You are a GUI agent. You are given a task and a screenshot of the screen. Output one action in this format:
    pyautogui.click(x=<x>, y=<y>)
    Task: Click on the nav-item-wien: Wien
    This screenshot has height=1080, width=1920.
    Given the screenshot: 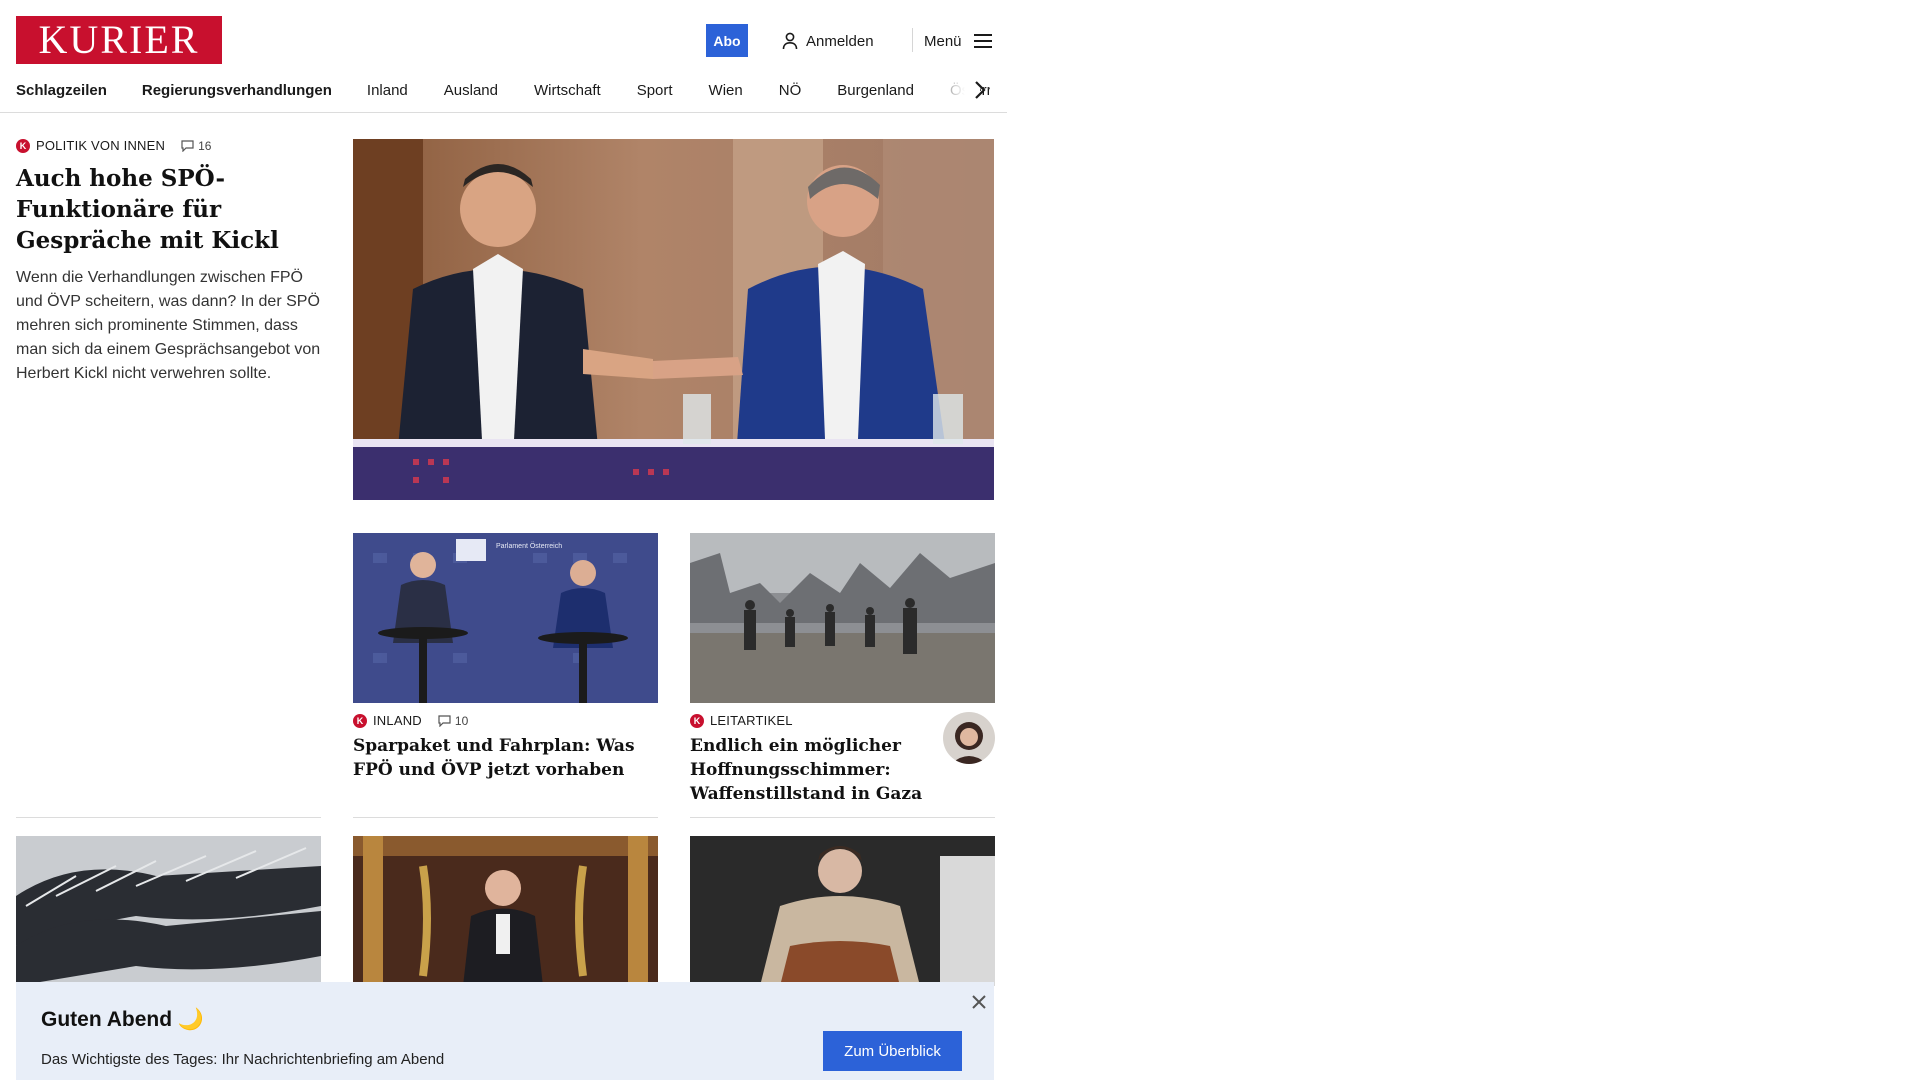 What is the action you would take?
    pyautogui.click(x=726, y=90)
    